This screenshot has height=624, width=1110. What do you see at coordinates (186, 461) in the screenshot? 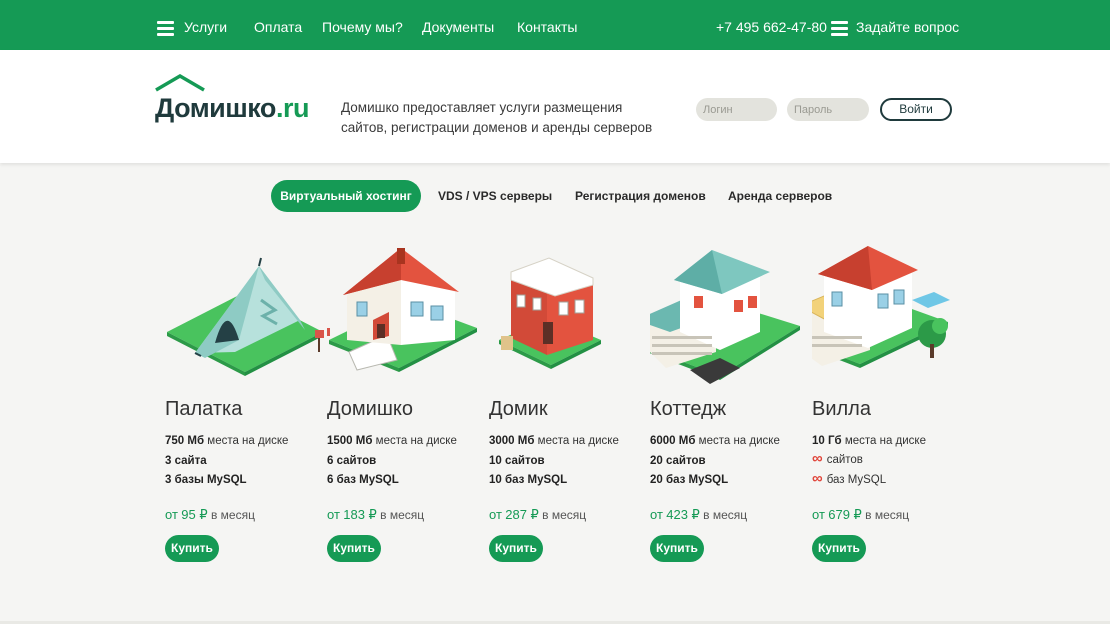
I see `plan-sites: 3 сайта` at bounding box center [186, 461].